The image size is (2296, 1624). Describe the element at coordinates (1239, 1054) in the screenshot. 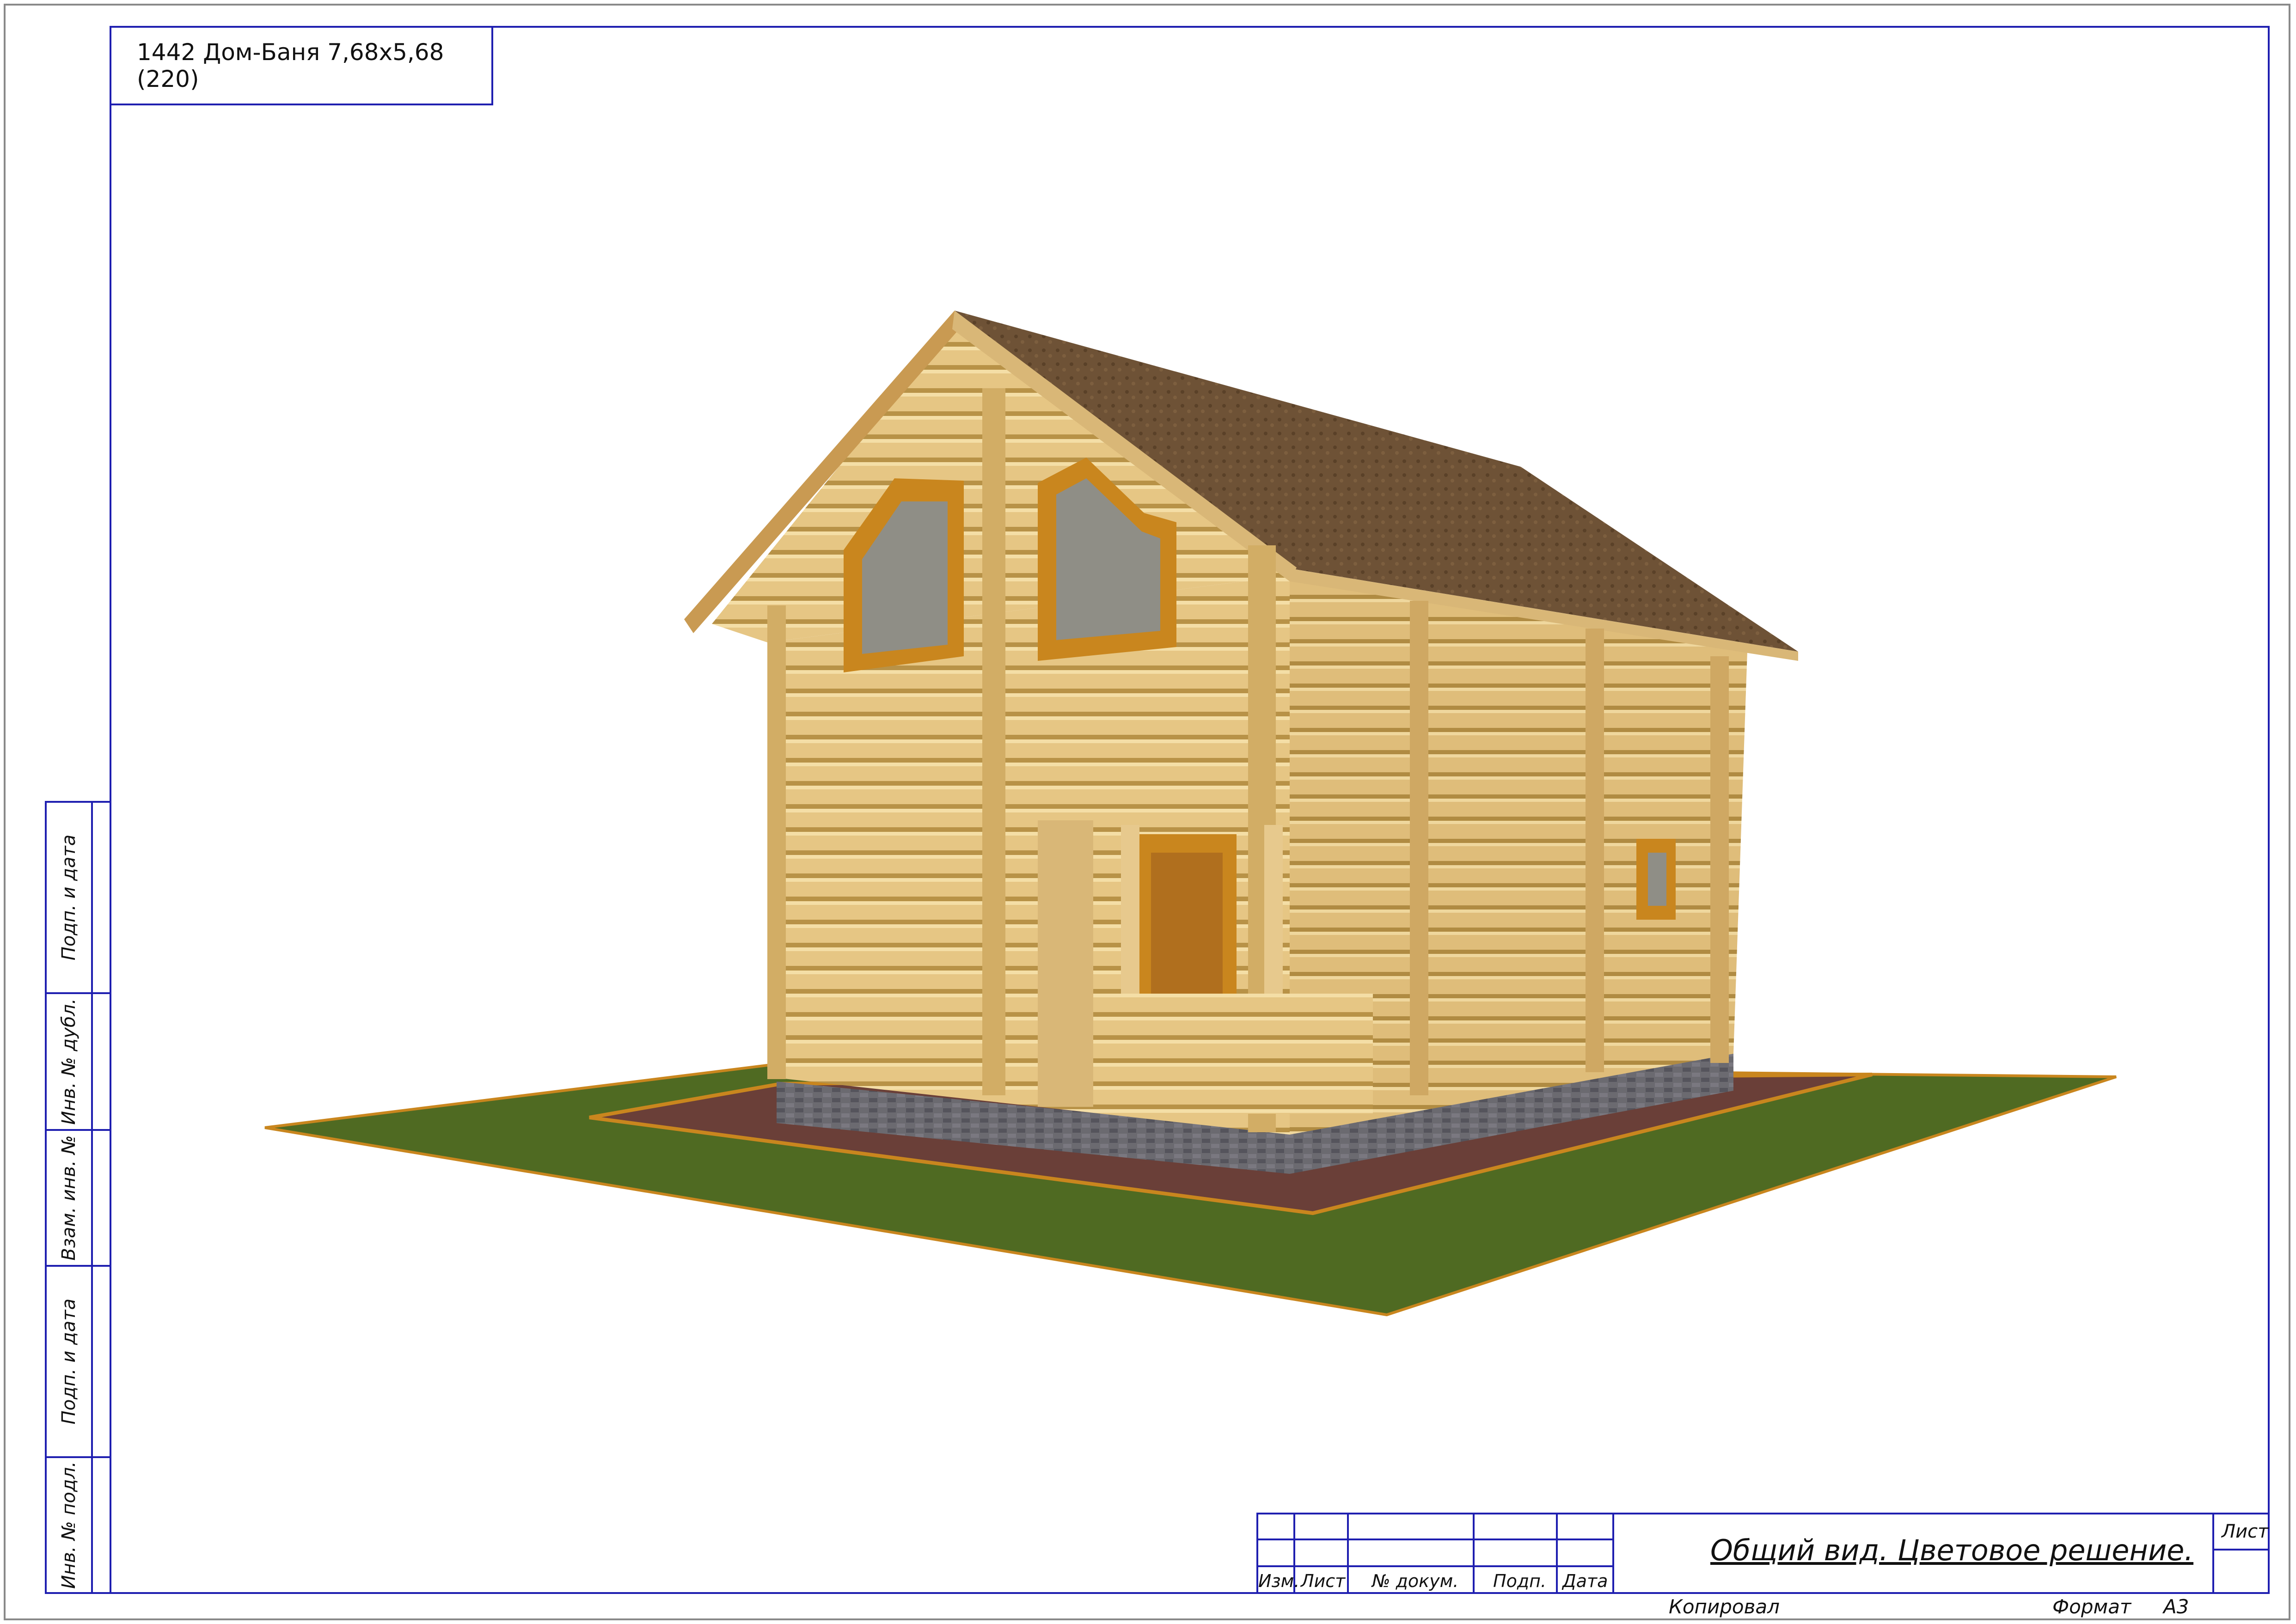

I see `porch-railing` at that location.